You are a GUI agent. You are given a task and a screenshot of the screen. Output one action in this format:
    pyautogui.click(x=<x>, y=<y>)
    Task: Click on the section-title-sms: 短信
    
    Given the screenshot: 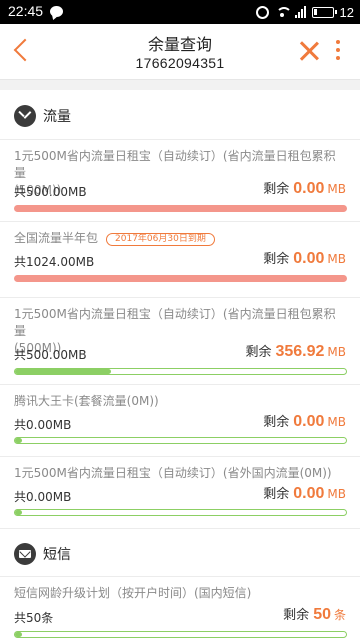 What is the action you would take?
    pyautogui.click(x=57, y=555)
    